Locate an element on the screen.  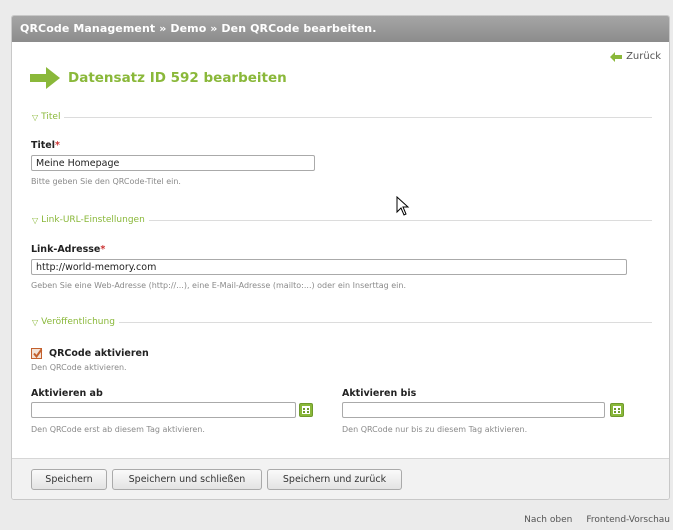
section-title-label: Titel is located at coordinates (51, 117).